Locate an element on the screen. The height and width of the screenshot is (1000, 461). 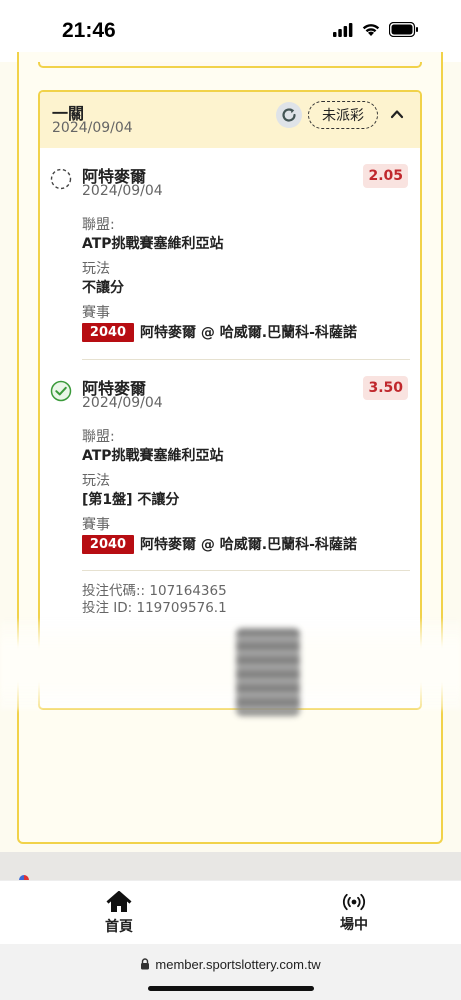
lock-icon is located at coordinates (145, 964).